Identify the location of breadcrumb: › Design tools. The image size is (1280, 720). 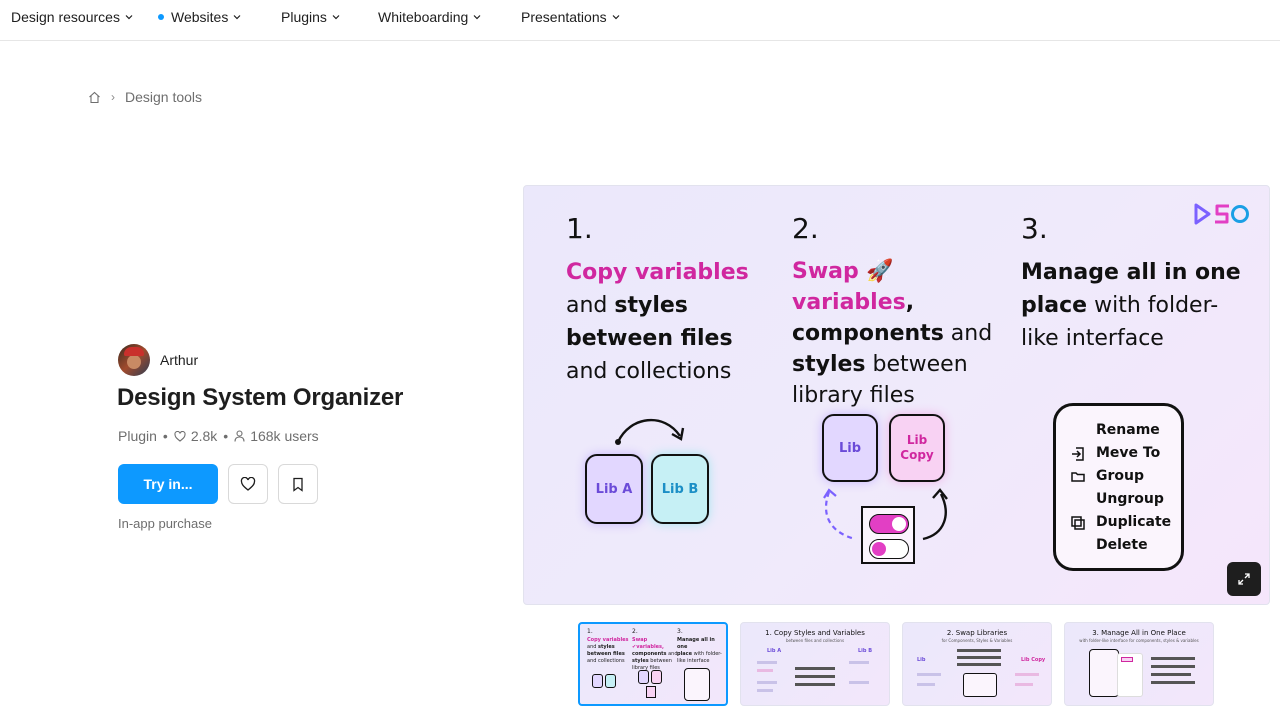
(145, 97).